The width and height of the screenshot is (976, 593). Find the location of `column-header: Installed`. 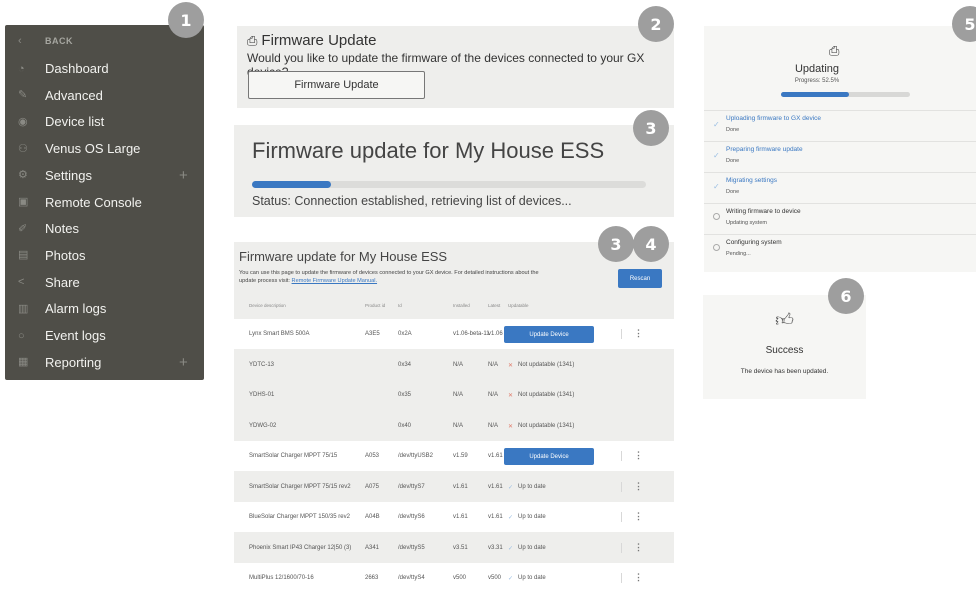

column-header: Installed is located at coordinates (461, 305).